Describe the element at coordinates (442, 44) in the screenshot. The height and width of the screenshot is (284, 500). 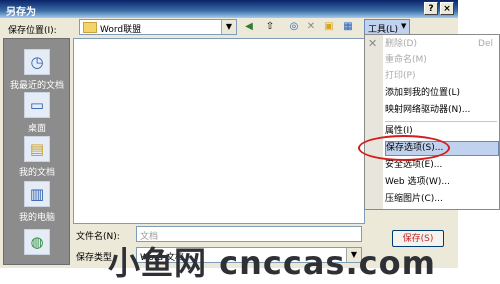
I see `menu-item-delete: 删除(D) Del` at that location.